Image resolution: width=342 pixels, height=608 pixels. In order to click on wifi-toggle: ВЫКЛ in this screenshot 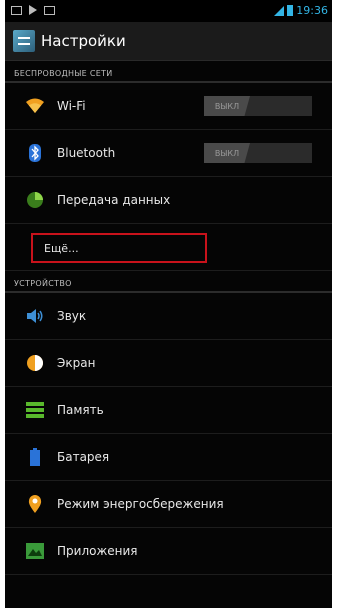, I will do `click(258, 106)`.